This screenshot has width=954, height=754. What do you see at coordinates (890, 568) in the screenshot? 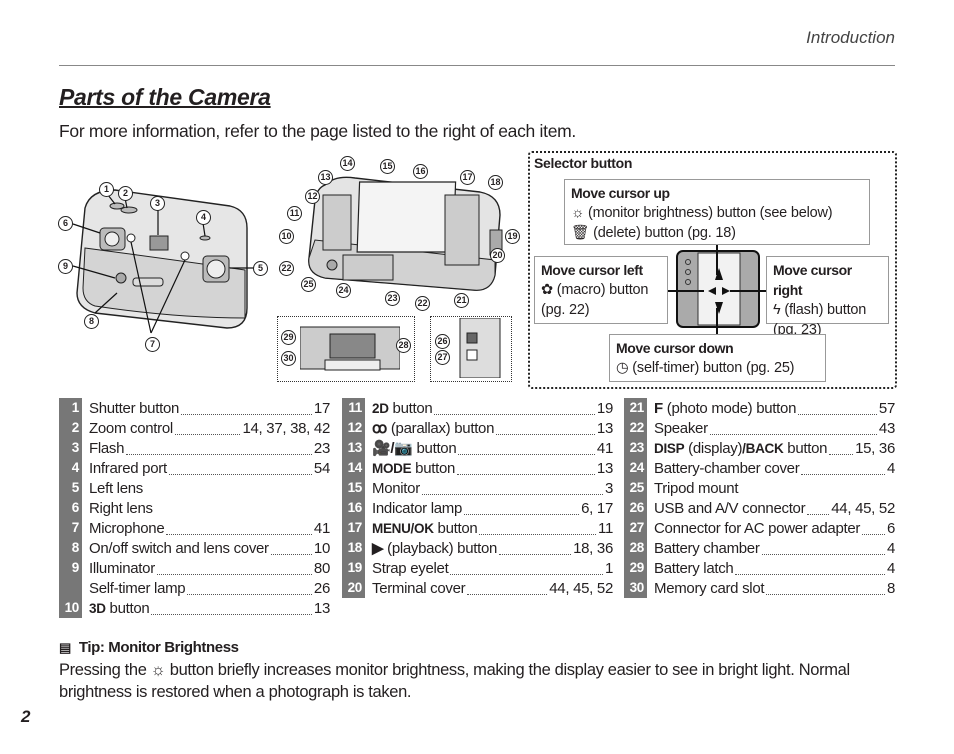
I see `part-page-ref: 4` at bounding box center [890, 568].